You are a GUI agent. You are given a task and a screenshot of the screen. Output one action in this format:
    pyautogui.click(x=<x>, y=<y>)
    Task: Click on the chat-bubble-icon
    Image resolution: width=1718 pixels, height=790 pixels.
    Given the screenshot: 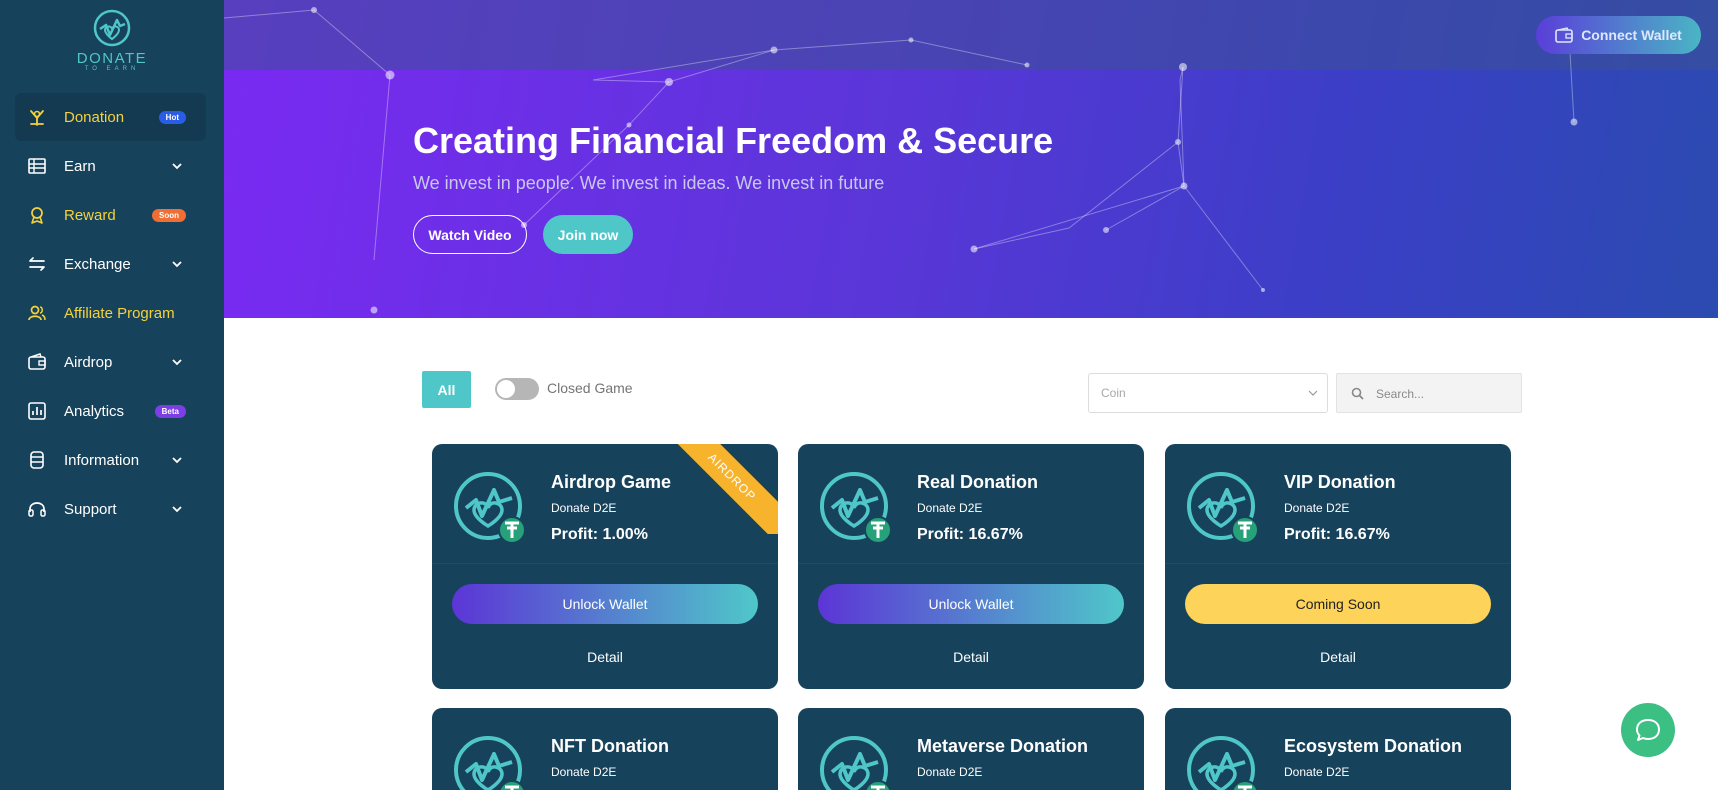 What is the action you would take?
    pyautogui.click(x=1648, y=730)
    